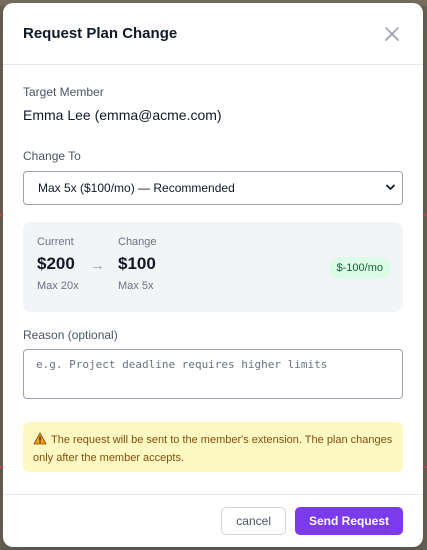  I want to click on arrow-right-icon: →, so click(97, 265).